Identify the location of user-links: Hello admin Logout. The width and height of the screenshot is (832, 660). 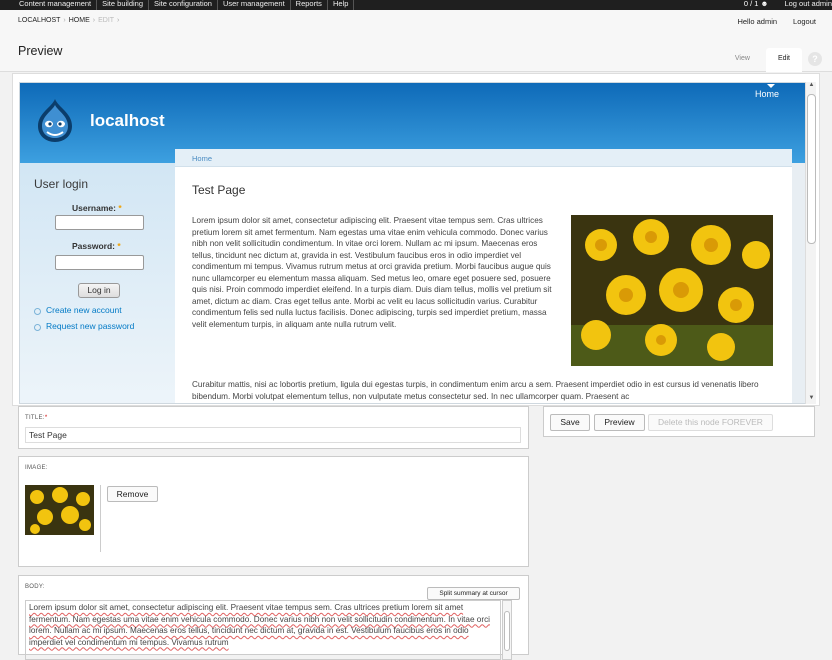
(776, 21).